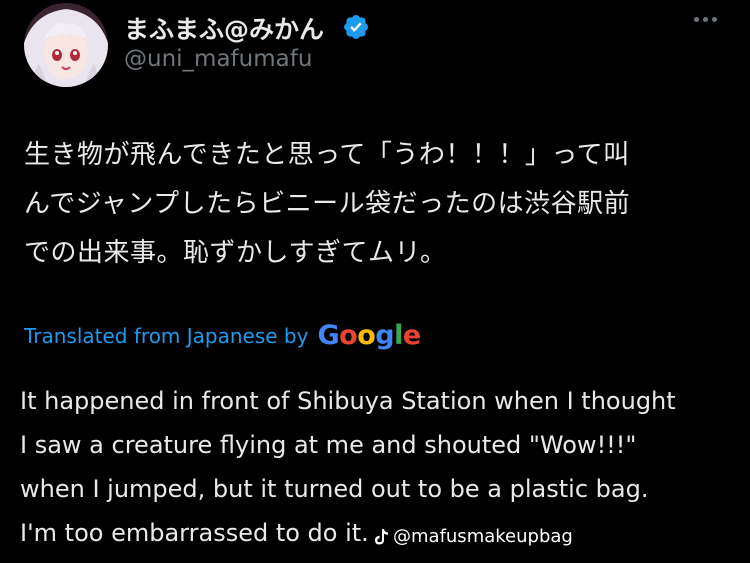  What do you see at coordinates (166, 335) in the screenshot?
I see `translated-label: Translated from Japanese by` at bounding box center [166, 335].